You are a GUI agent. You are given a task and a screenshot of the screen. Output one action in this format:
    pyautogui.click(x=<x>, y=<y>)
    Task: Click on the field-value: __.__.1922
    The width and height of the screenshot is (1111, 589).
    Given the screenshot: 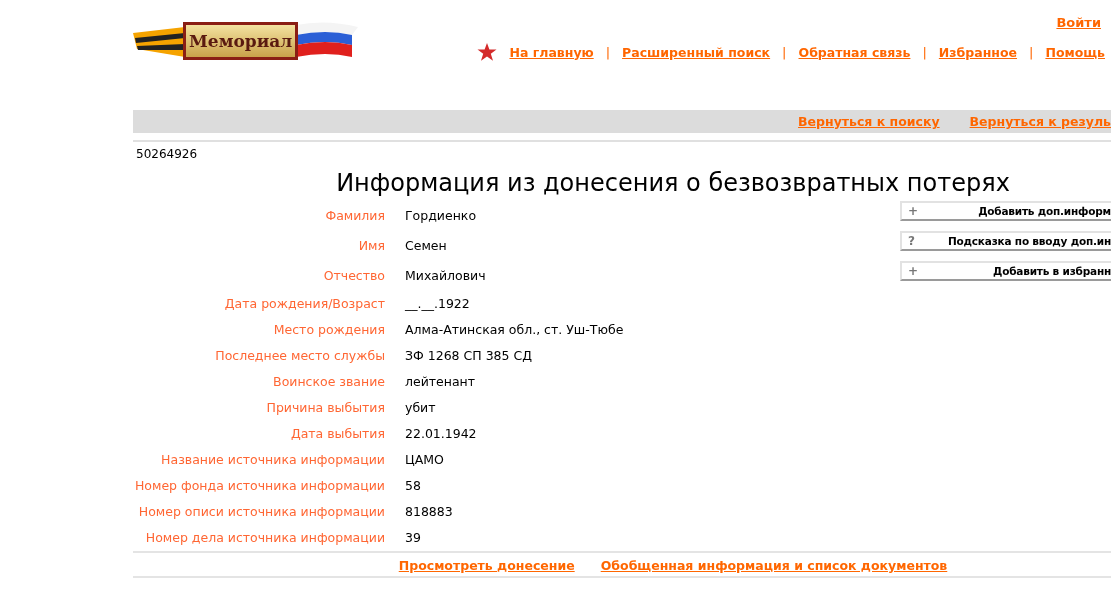 What is the action you would take?
    pyautogui.click(x=438, y=304)
    